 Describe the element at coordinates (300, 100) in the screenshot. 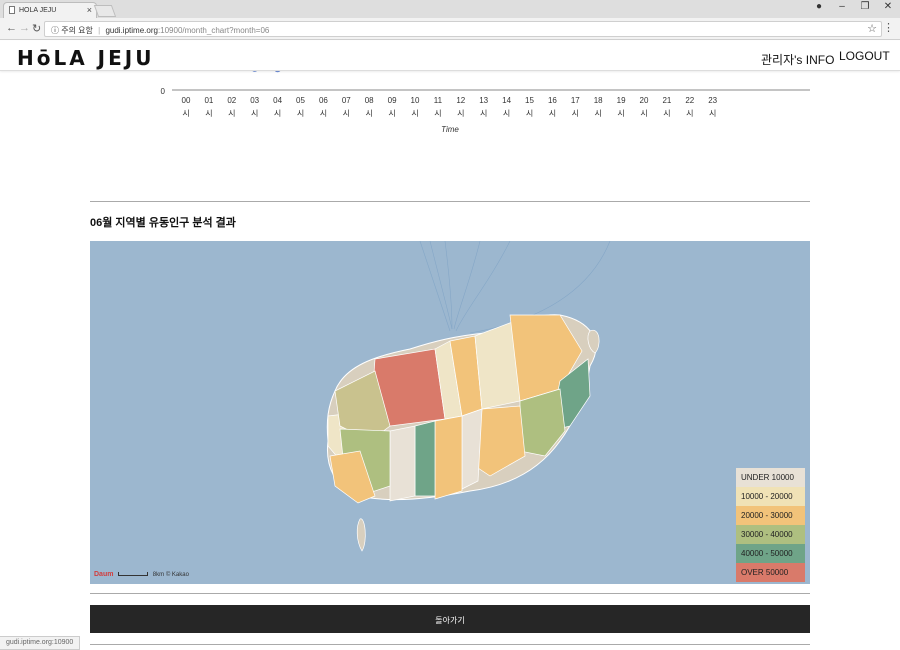

I see `x-tick-label: 05` at that location.